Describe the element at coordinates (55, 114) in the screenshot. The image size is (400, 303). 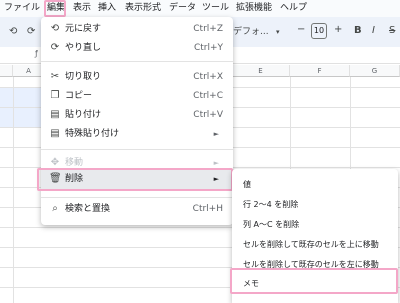
I see `paste-icon: ▤` at that location.